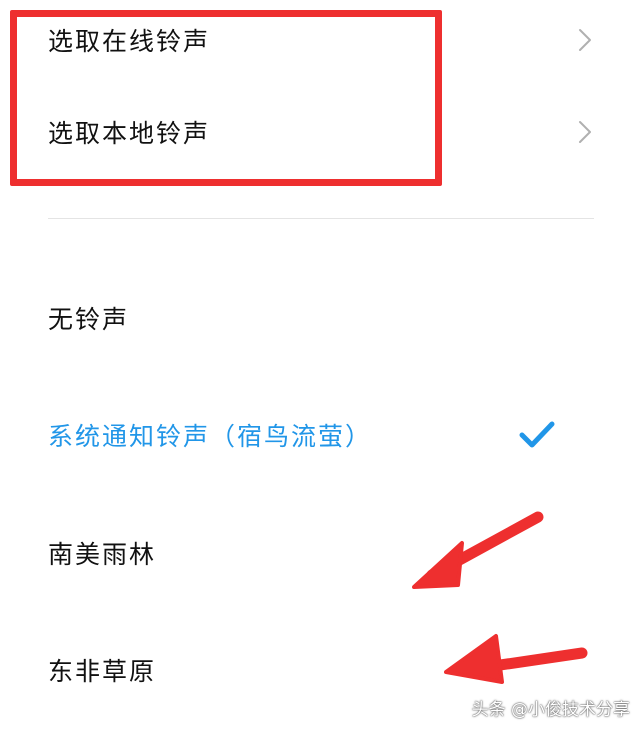 Image resolution: width=640 pixels, height=730 pixels. What do you see at coordinates (89, 319) in the screenshot?
I see `ringtone-label: 无铃声` at bounding box center [89, 319].